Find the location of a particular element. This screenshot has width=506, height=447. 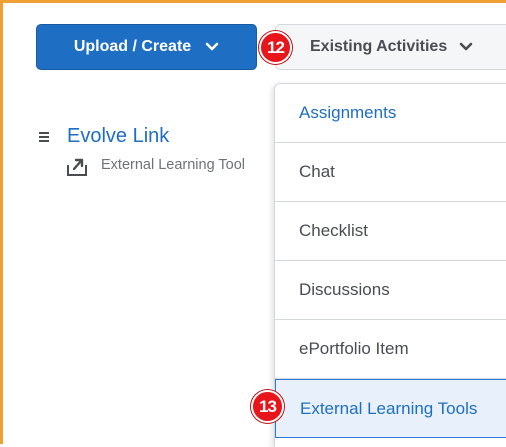

content-item-title: Evolve Link is located at coordinates (118, 136).